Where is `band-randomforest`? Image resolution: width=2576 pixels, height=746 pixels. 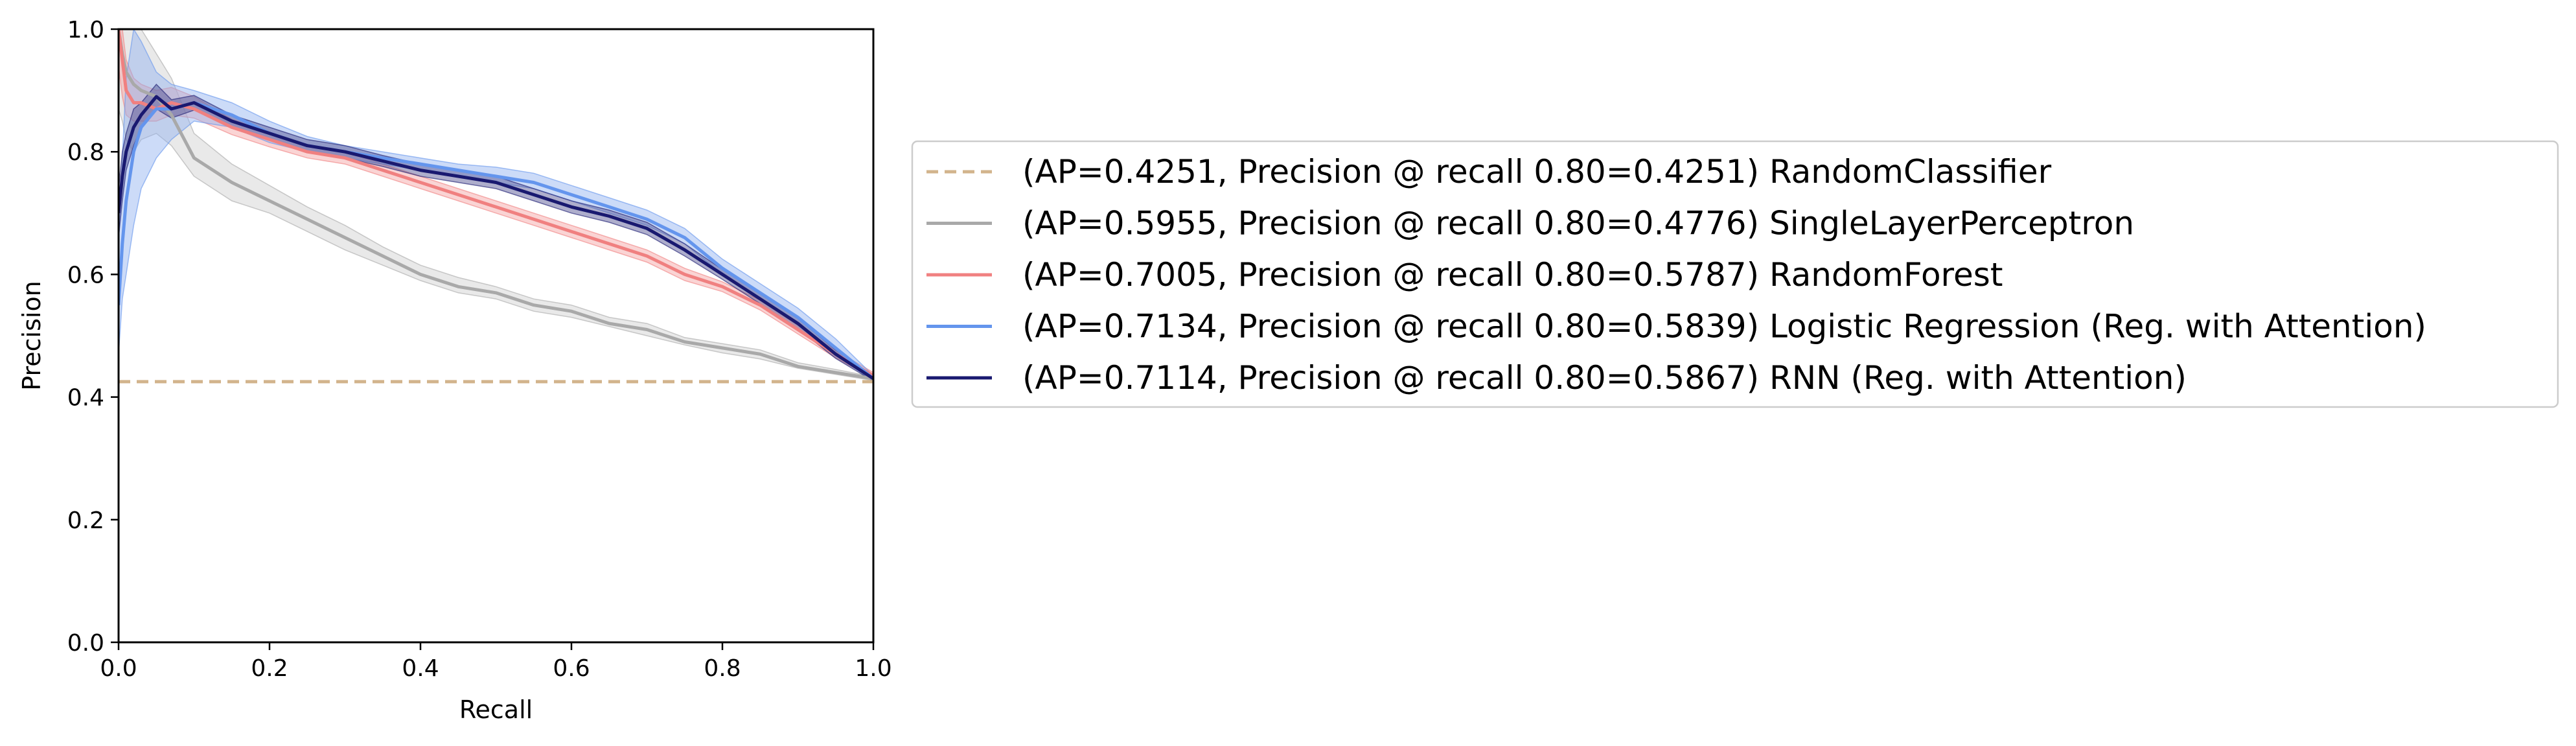 band-randomforest is located at coordinates (496, 204).